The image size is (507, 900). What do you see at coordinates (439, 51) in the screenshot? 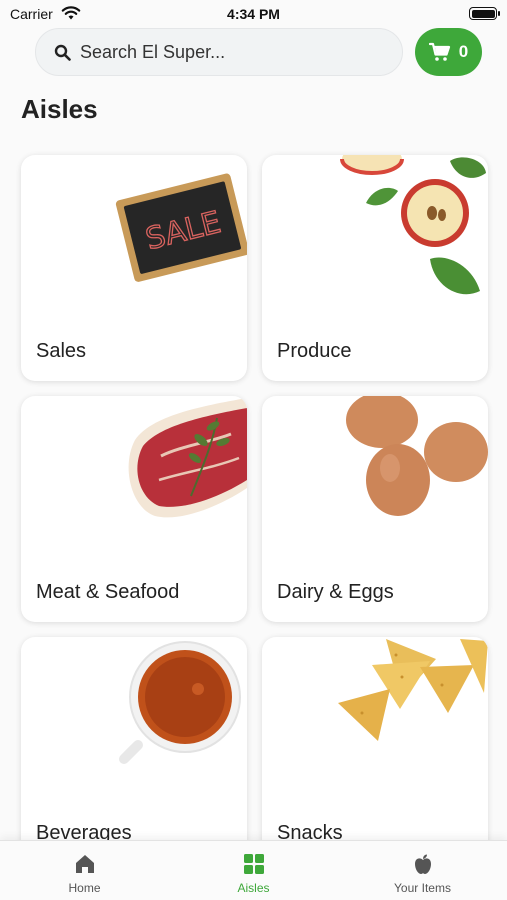
I see `cart-icon` at bounding box center [439, 51].